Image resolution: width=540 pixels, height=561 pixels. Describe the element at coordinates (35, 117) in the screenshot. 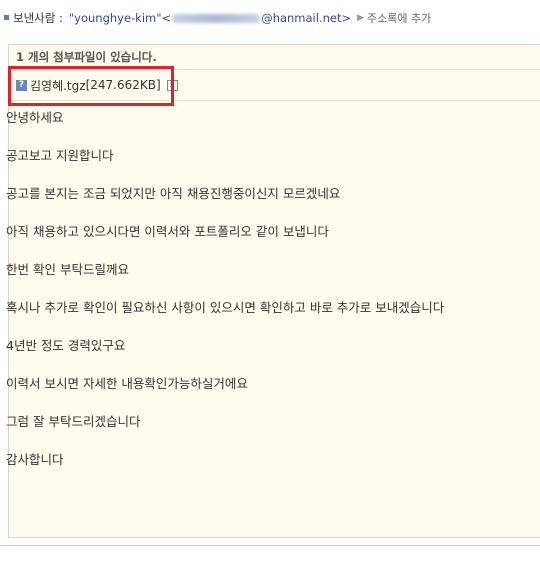

I see `body-line: 안녕하세요` at that location.